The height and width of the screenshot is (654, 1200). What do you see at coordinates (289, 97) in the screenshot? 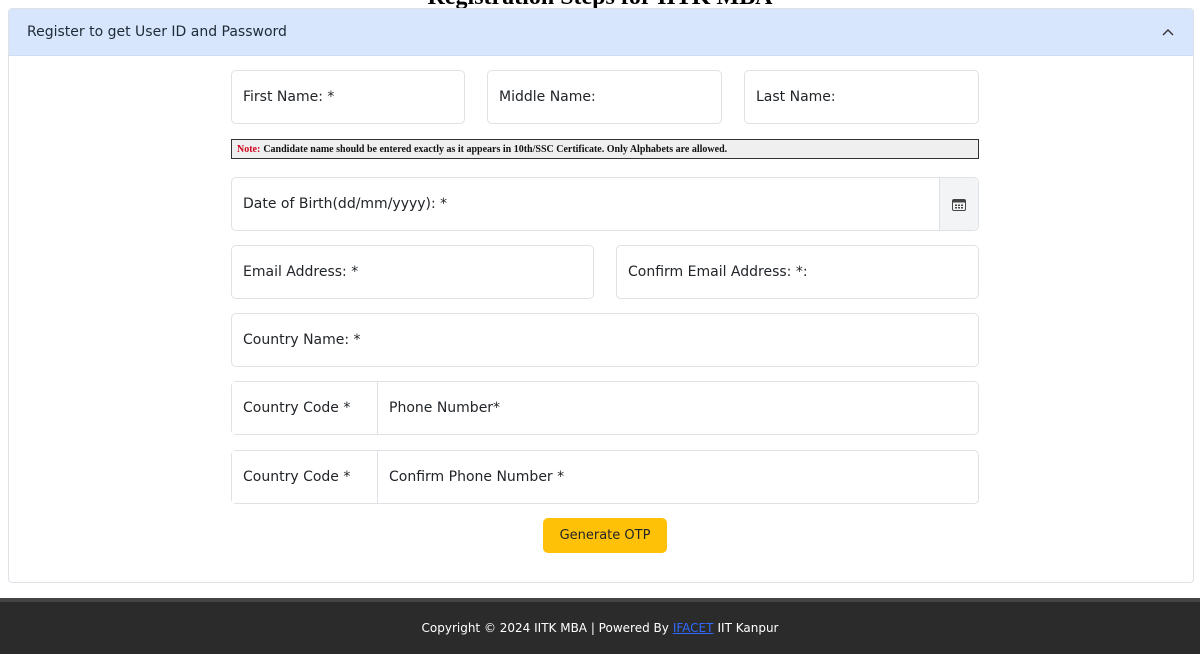
I see `first-name-placeholder: First Name: *` at bounding box center [289, 97].